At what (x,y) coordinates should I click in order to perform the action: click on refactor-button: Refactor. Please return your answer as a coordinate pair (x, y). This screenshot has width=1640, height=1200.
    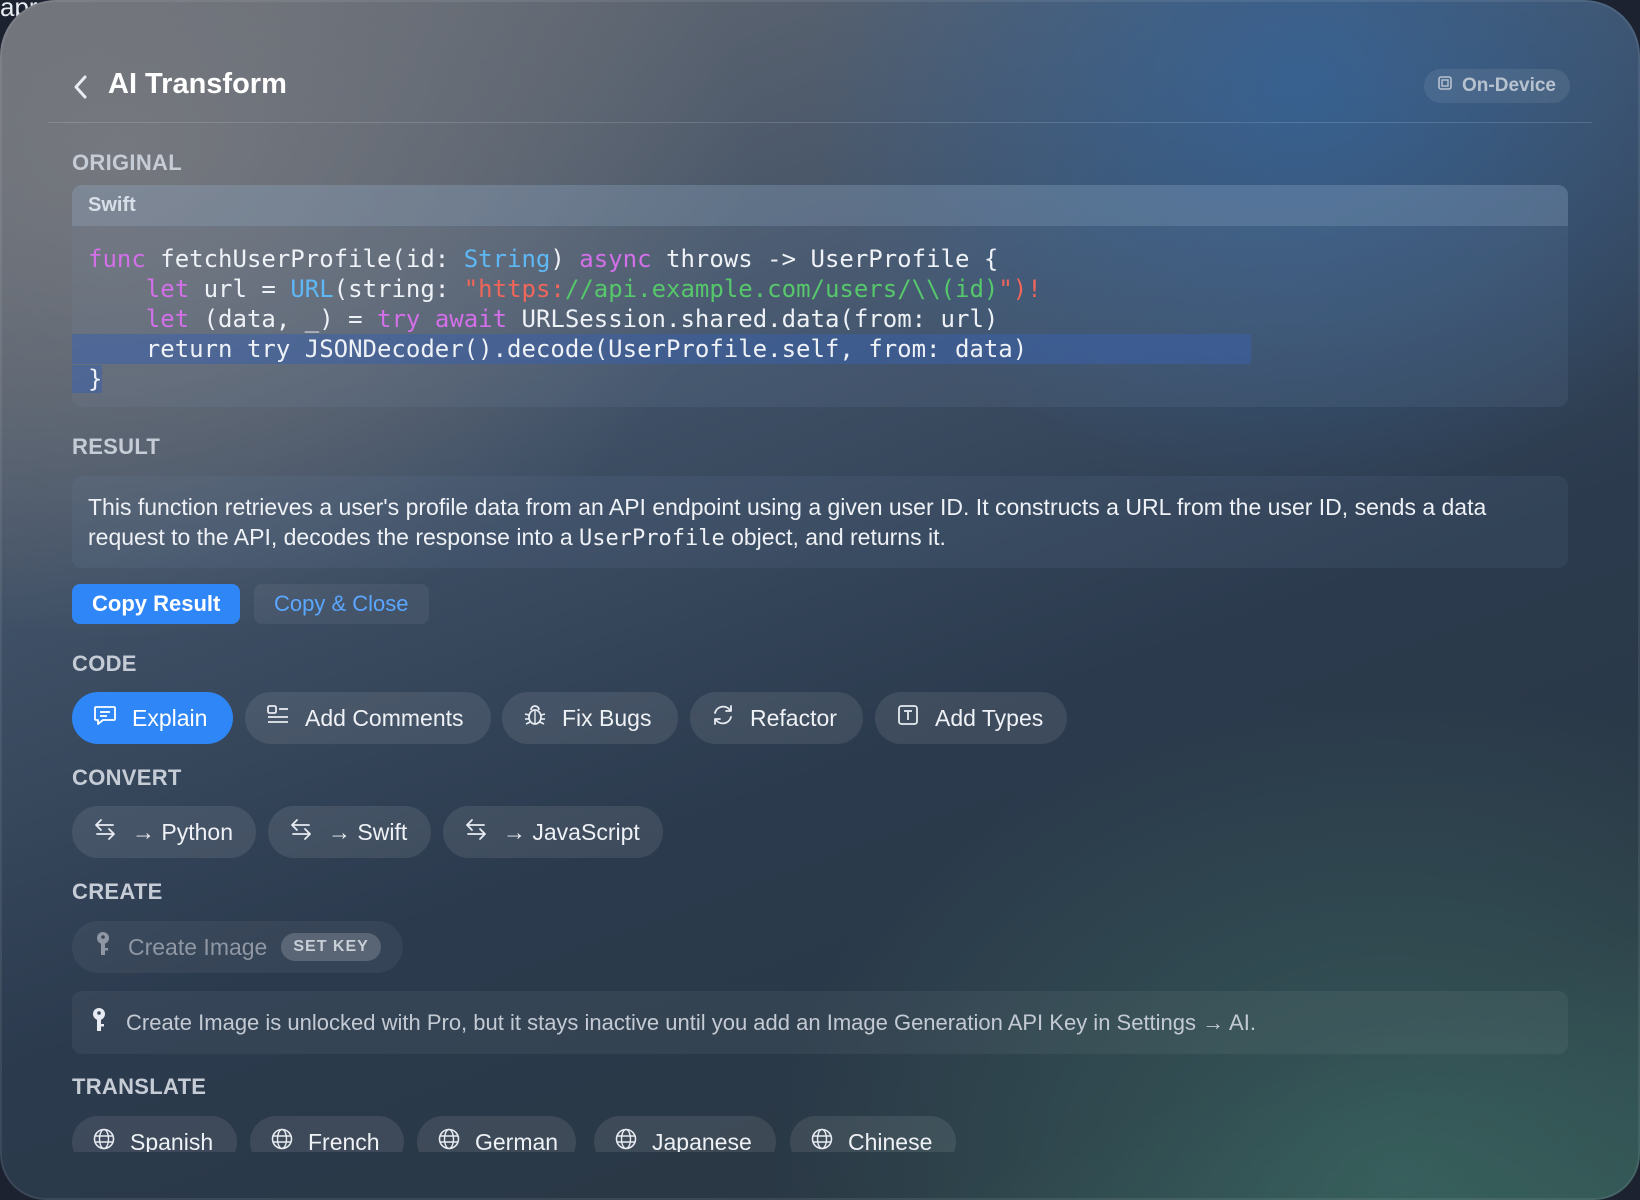
    Looking at the image, I should click on (776, 718).